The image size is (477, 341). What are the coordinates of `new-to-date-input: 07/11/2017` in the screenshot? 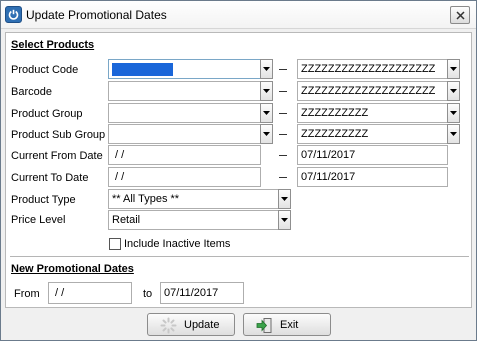 It's located at (202, 293).